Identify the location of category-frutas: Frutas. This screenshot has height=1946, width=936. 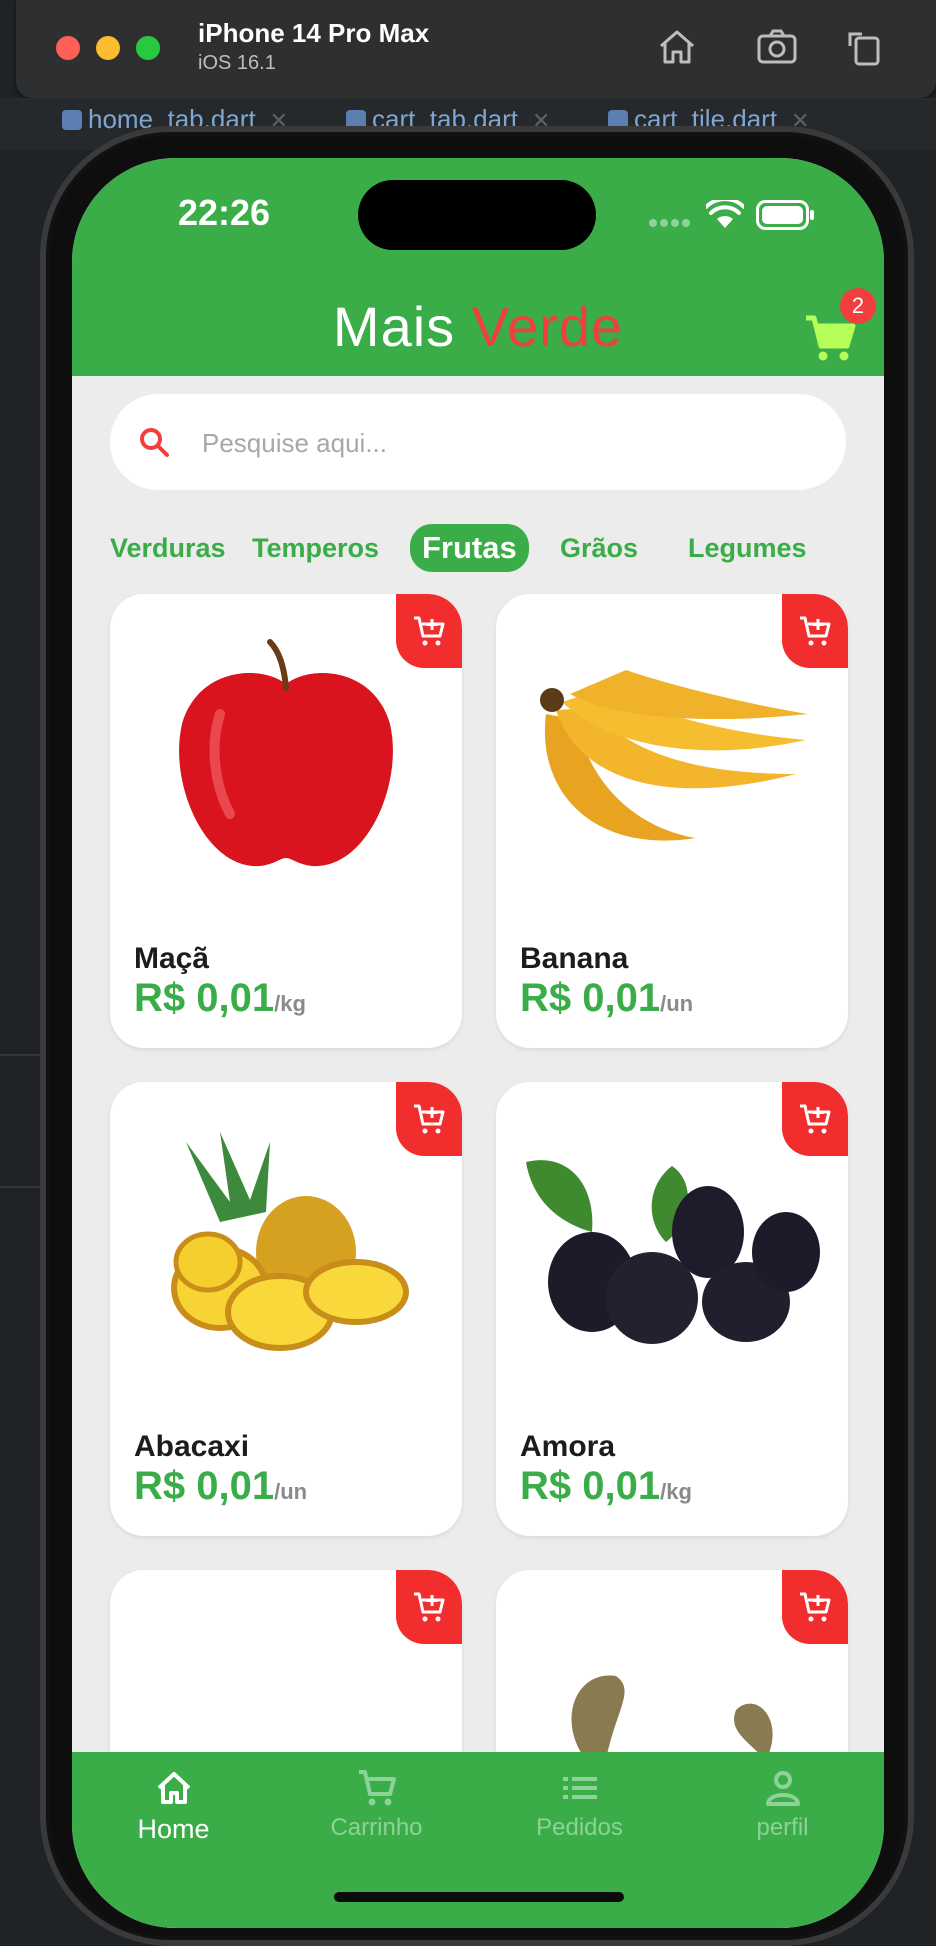
(469, 548).